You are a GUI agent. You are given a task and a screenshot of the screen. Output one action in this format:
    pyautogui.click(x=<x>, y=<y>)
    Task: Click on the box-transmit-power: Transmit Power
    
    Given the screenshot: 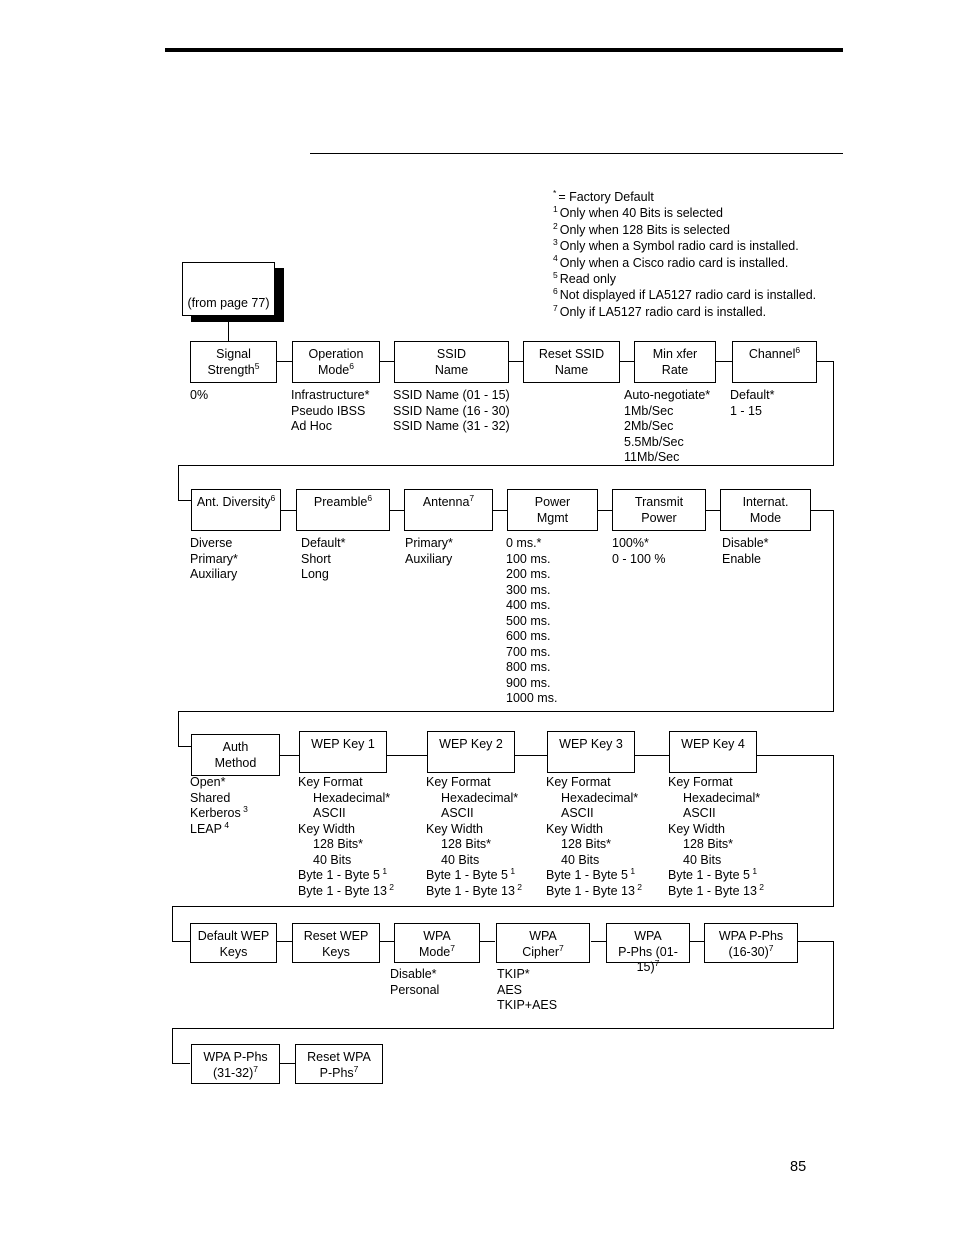 What is the action you would take?
    pyautogui.click(x=659, y=510)
    